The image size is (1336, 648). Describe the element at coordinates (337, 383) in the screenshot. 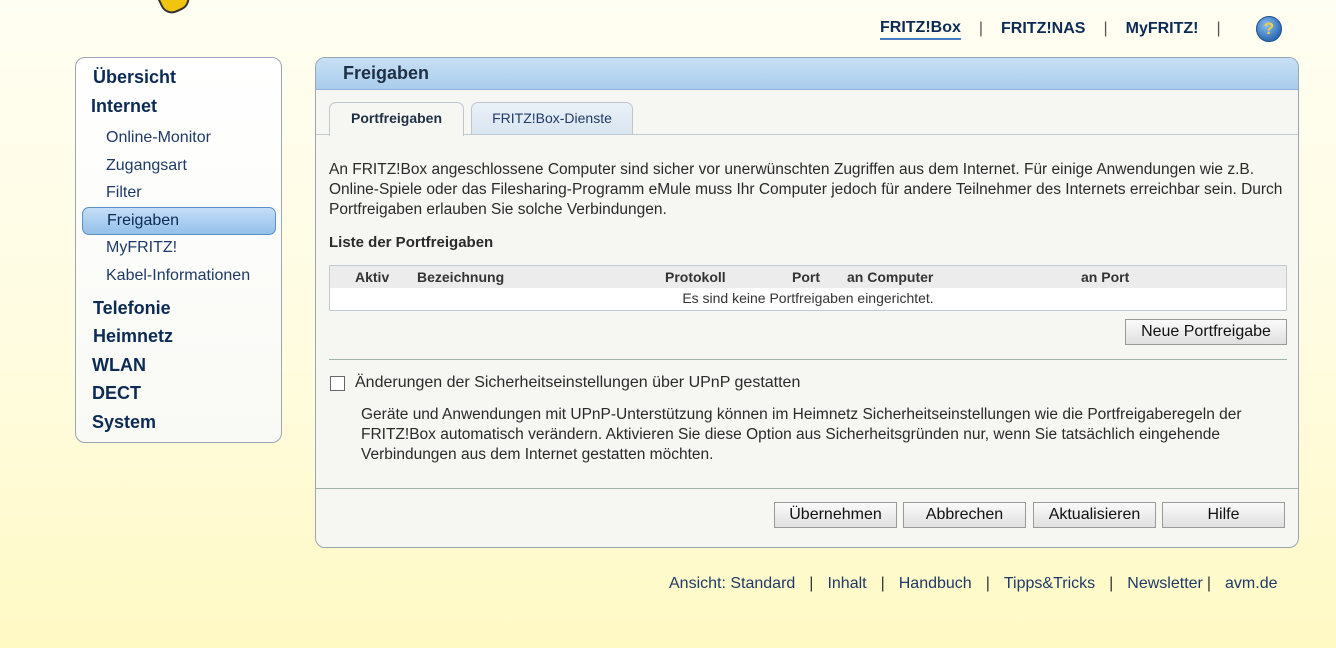

I see `upnp-checkbox` at that location.